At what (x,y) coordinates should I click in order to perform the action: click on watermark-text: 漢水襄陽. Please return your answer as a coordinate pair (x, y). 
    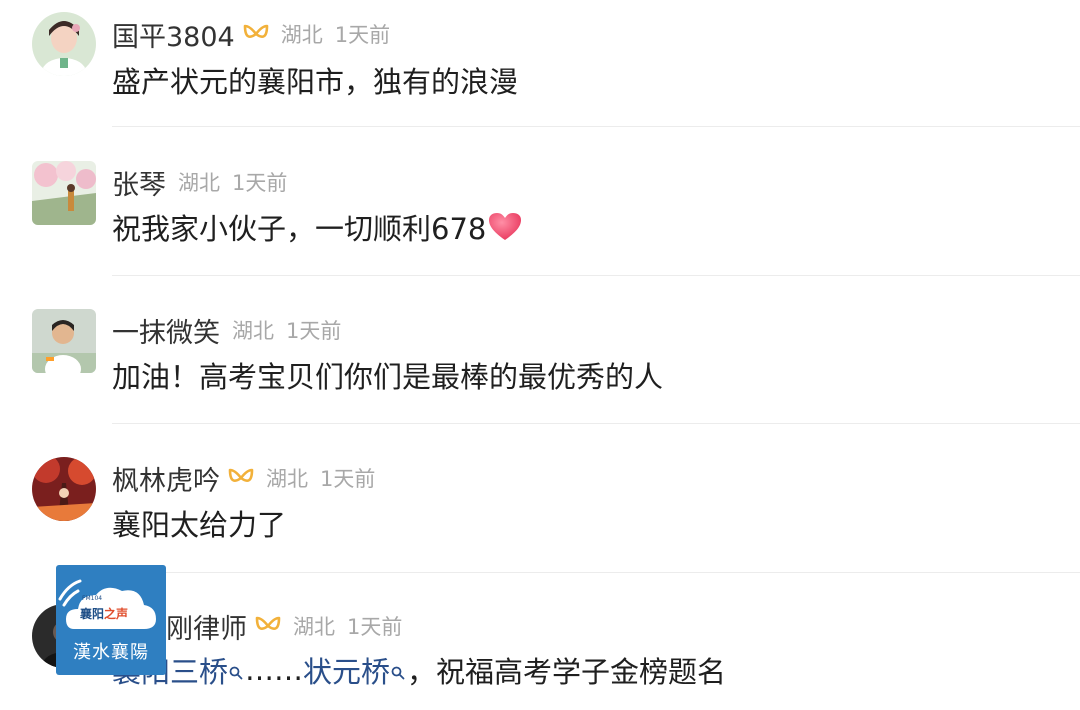
    Looking at the image, I should click on (111, 652).